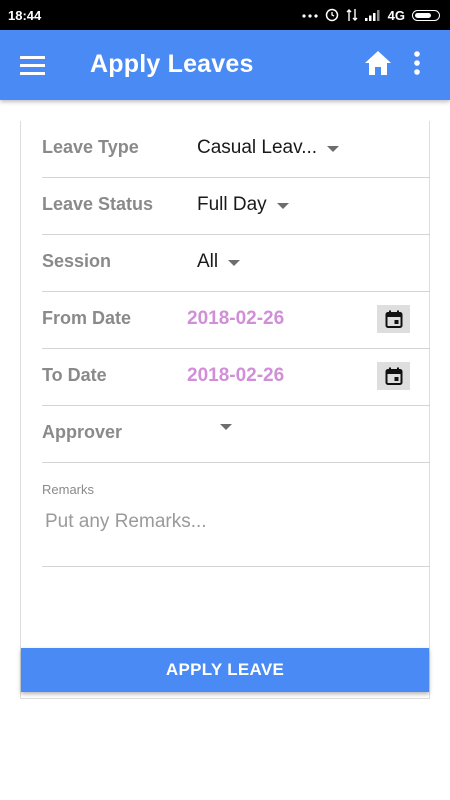 This screenshot has width=450, height=800. Describe the element at coordinates (236, 434) in the screenshot. I see `approver-row: Approver` at that location.